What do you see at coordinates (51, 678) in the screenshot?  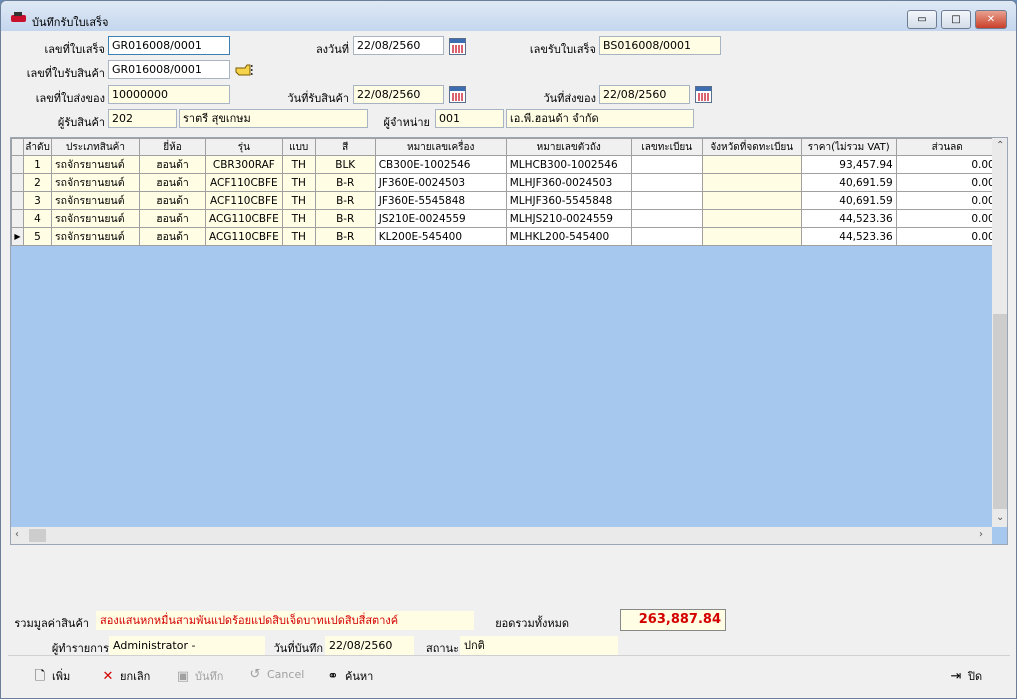 I see `add-button: 🗋 เพิ่ม` at bounding box center [51, 678].